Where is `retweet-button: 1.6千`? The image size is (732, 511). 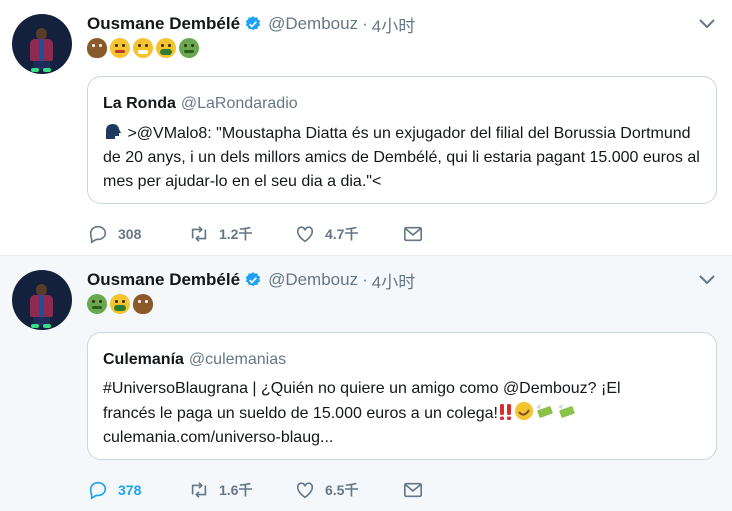 retweet-button: 1.6千 is located at coordinates (241, 490).